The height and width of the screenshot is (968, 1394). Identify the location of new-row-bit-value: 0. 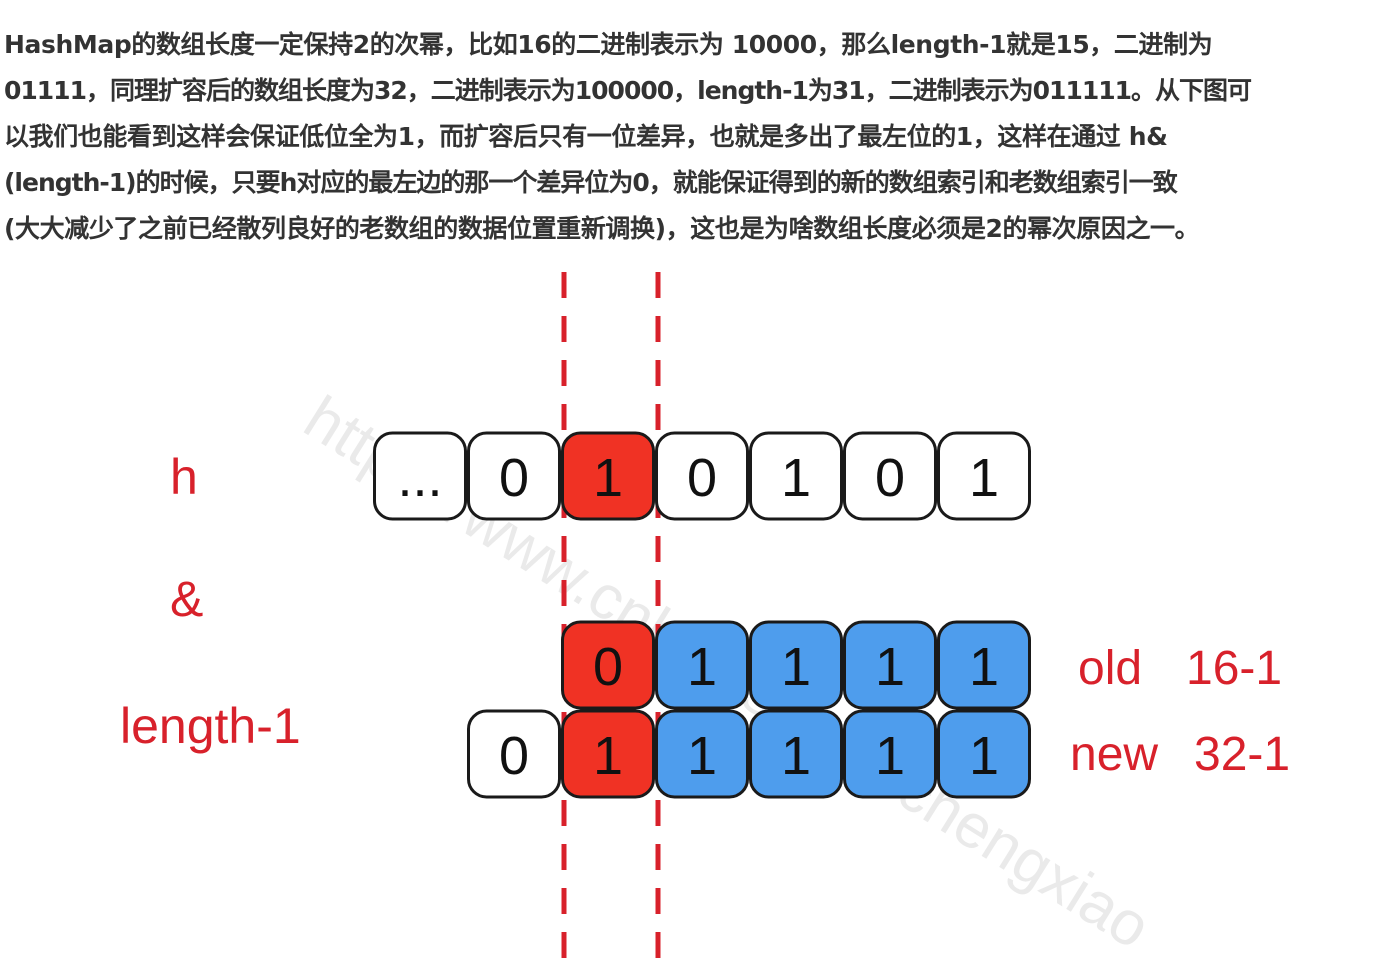
(514, 756).